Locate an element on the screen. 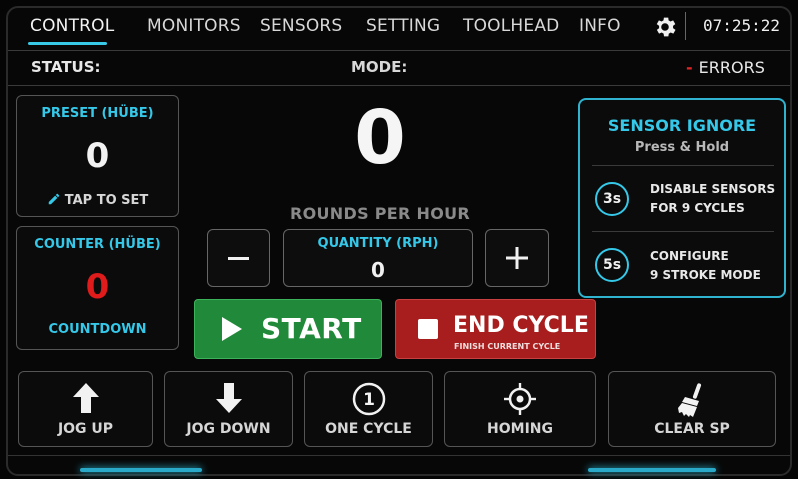 Image resolution: width=798 pixels, height=479 pixels. stop-icon is located at coordinates (428, 329).